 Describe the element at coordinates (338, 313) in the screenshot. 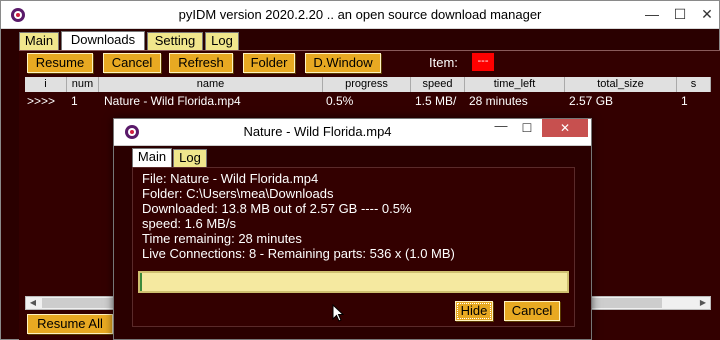

I see `mouse-cursor-icon` at that location.